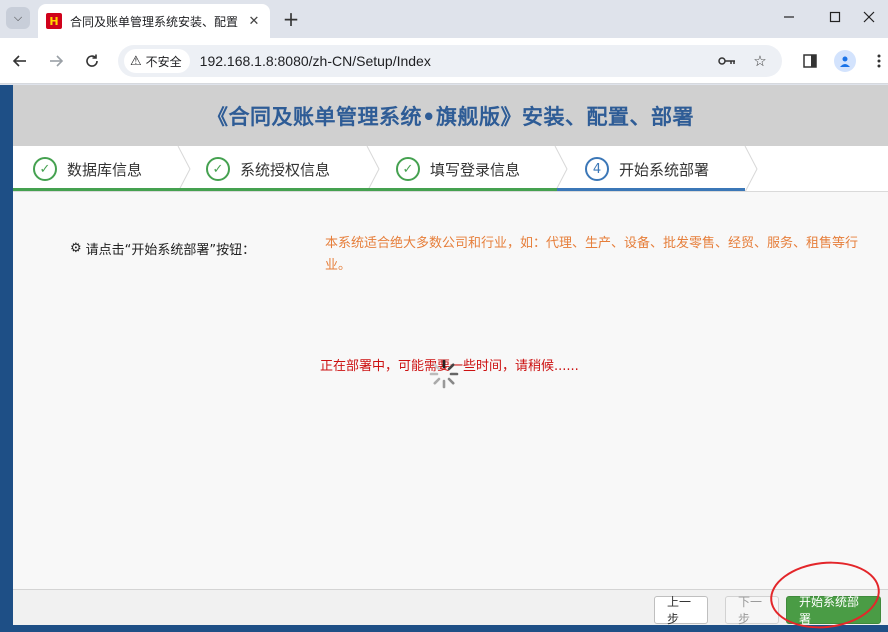 The width and height of the screenshot is (888, 632). I want to click on step-license-info: ✓ 系统授权信息, so click(268, 169).